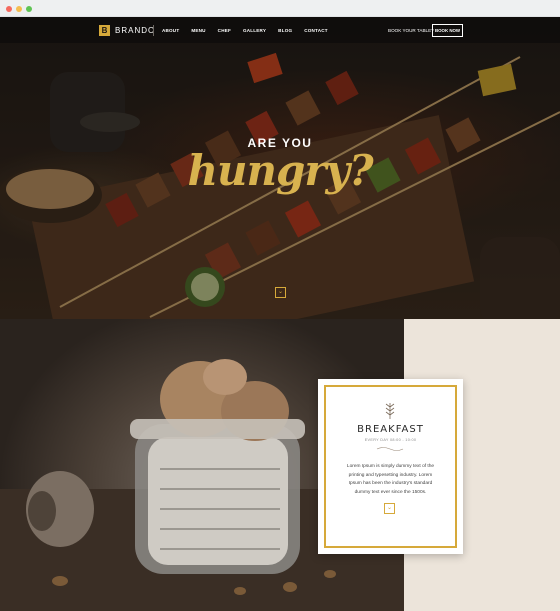 Image resolution: width=560 pixels, height=611 pixels. I want to click on book-now-button: BOOK NOW, so click(447, 30).